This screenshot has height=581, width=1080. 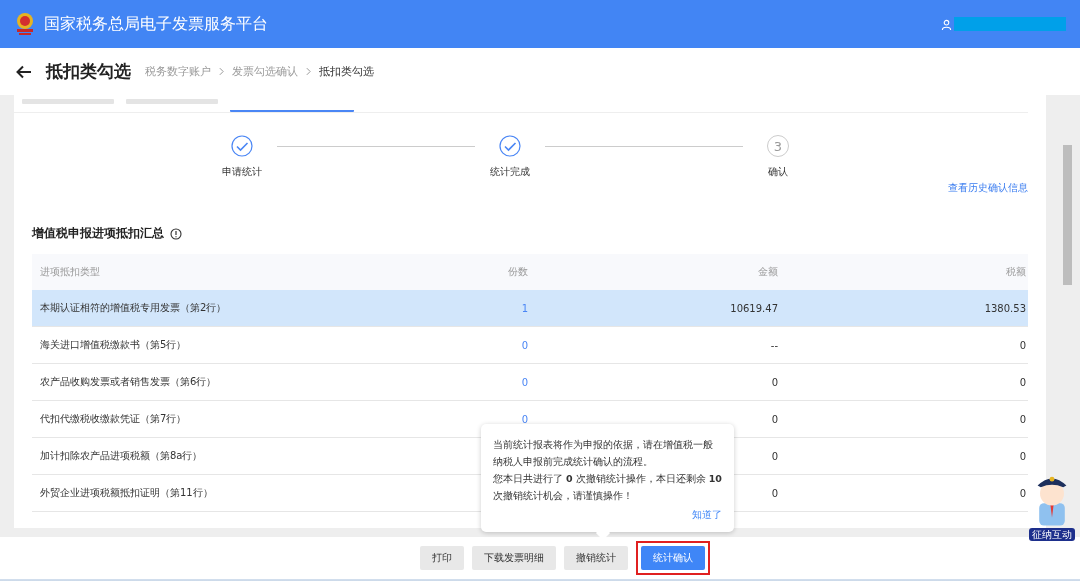 I want to click on table-cell: 海关进口增值税缴款书（第5行）, so click(x=113, y=344).